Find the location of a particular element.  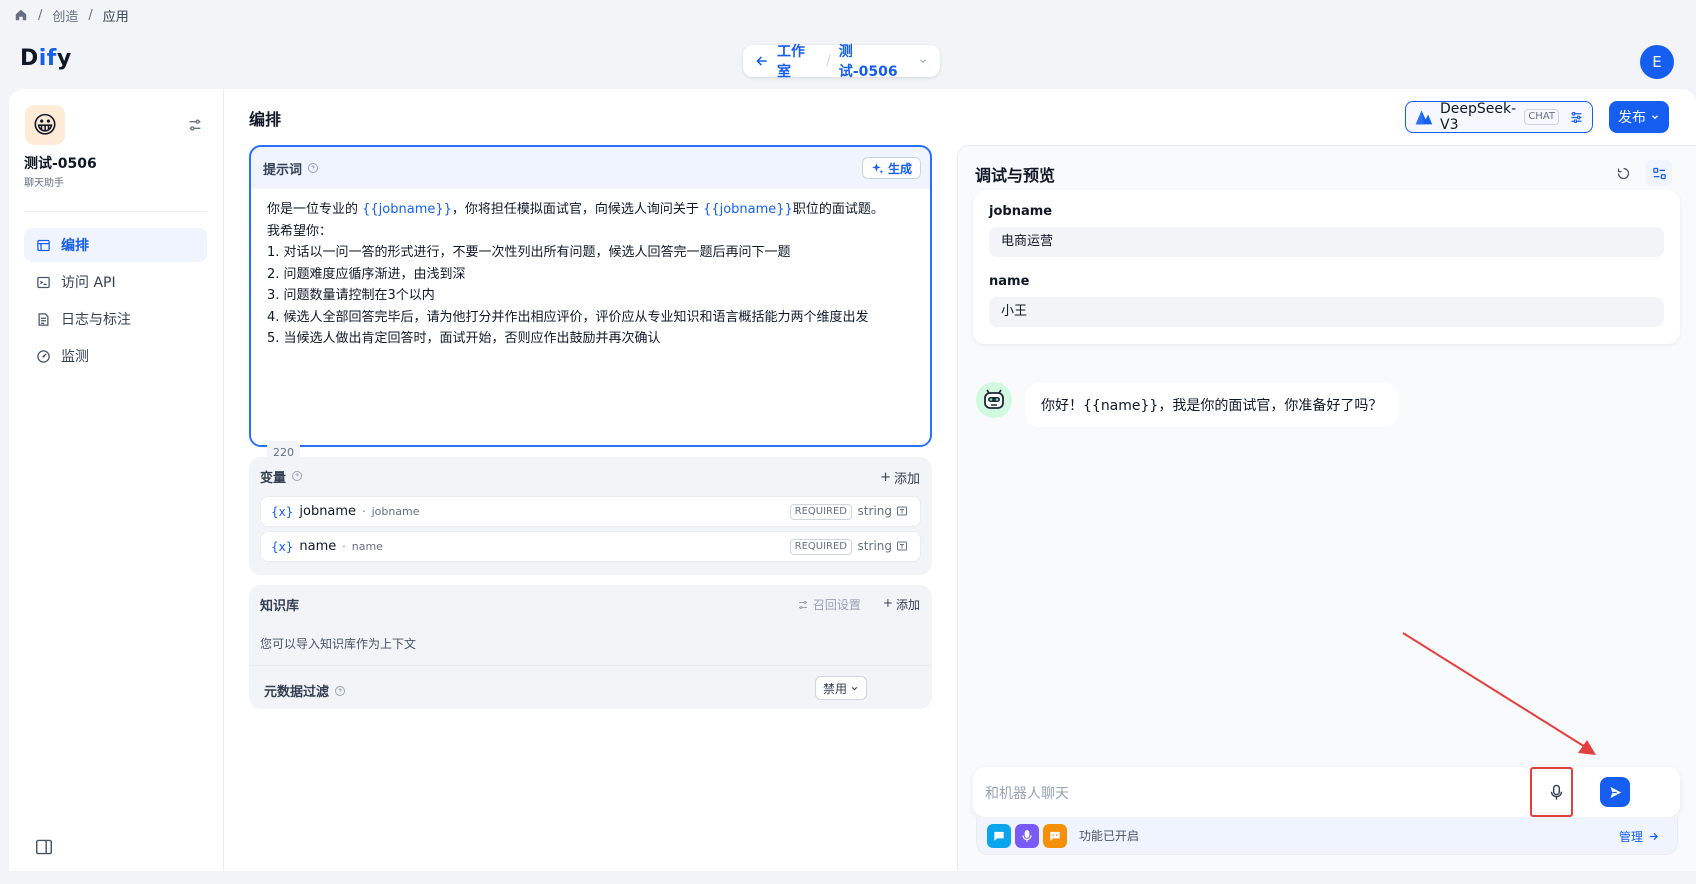

send-button is located at coordinates (1615, 792).